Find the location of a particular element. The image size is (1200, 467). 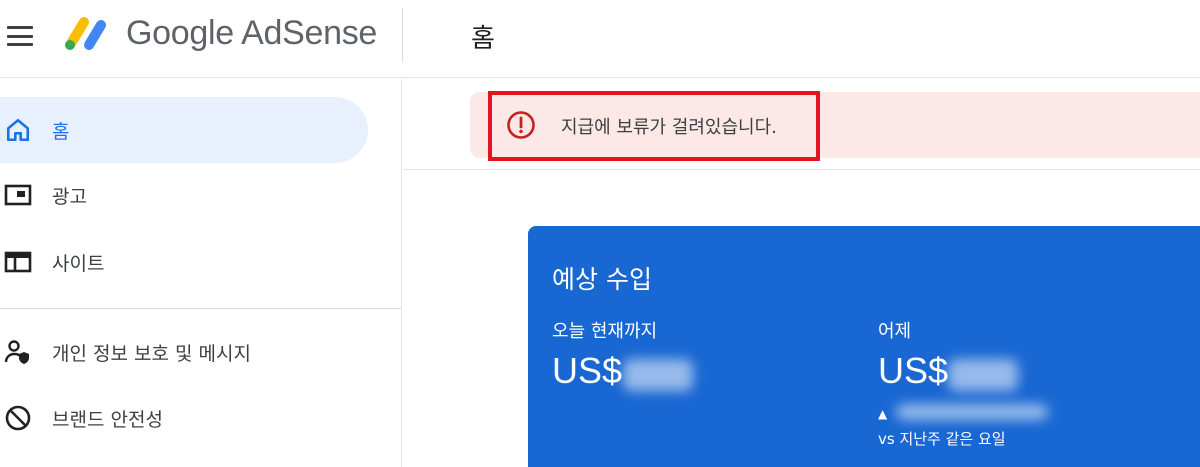

brand-name: Google AdSense is located at coordinates (251, 33).